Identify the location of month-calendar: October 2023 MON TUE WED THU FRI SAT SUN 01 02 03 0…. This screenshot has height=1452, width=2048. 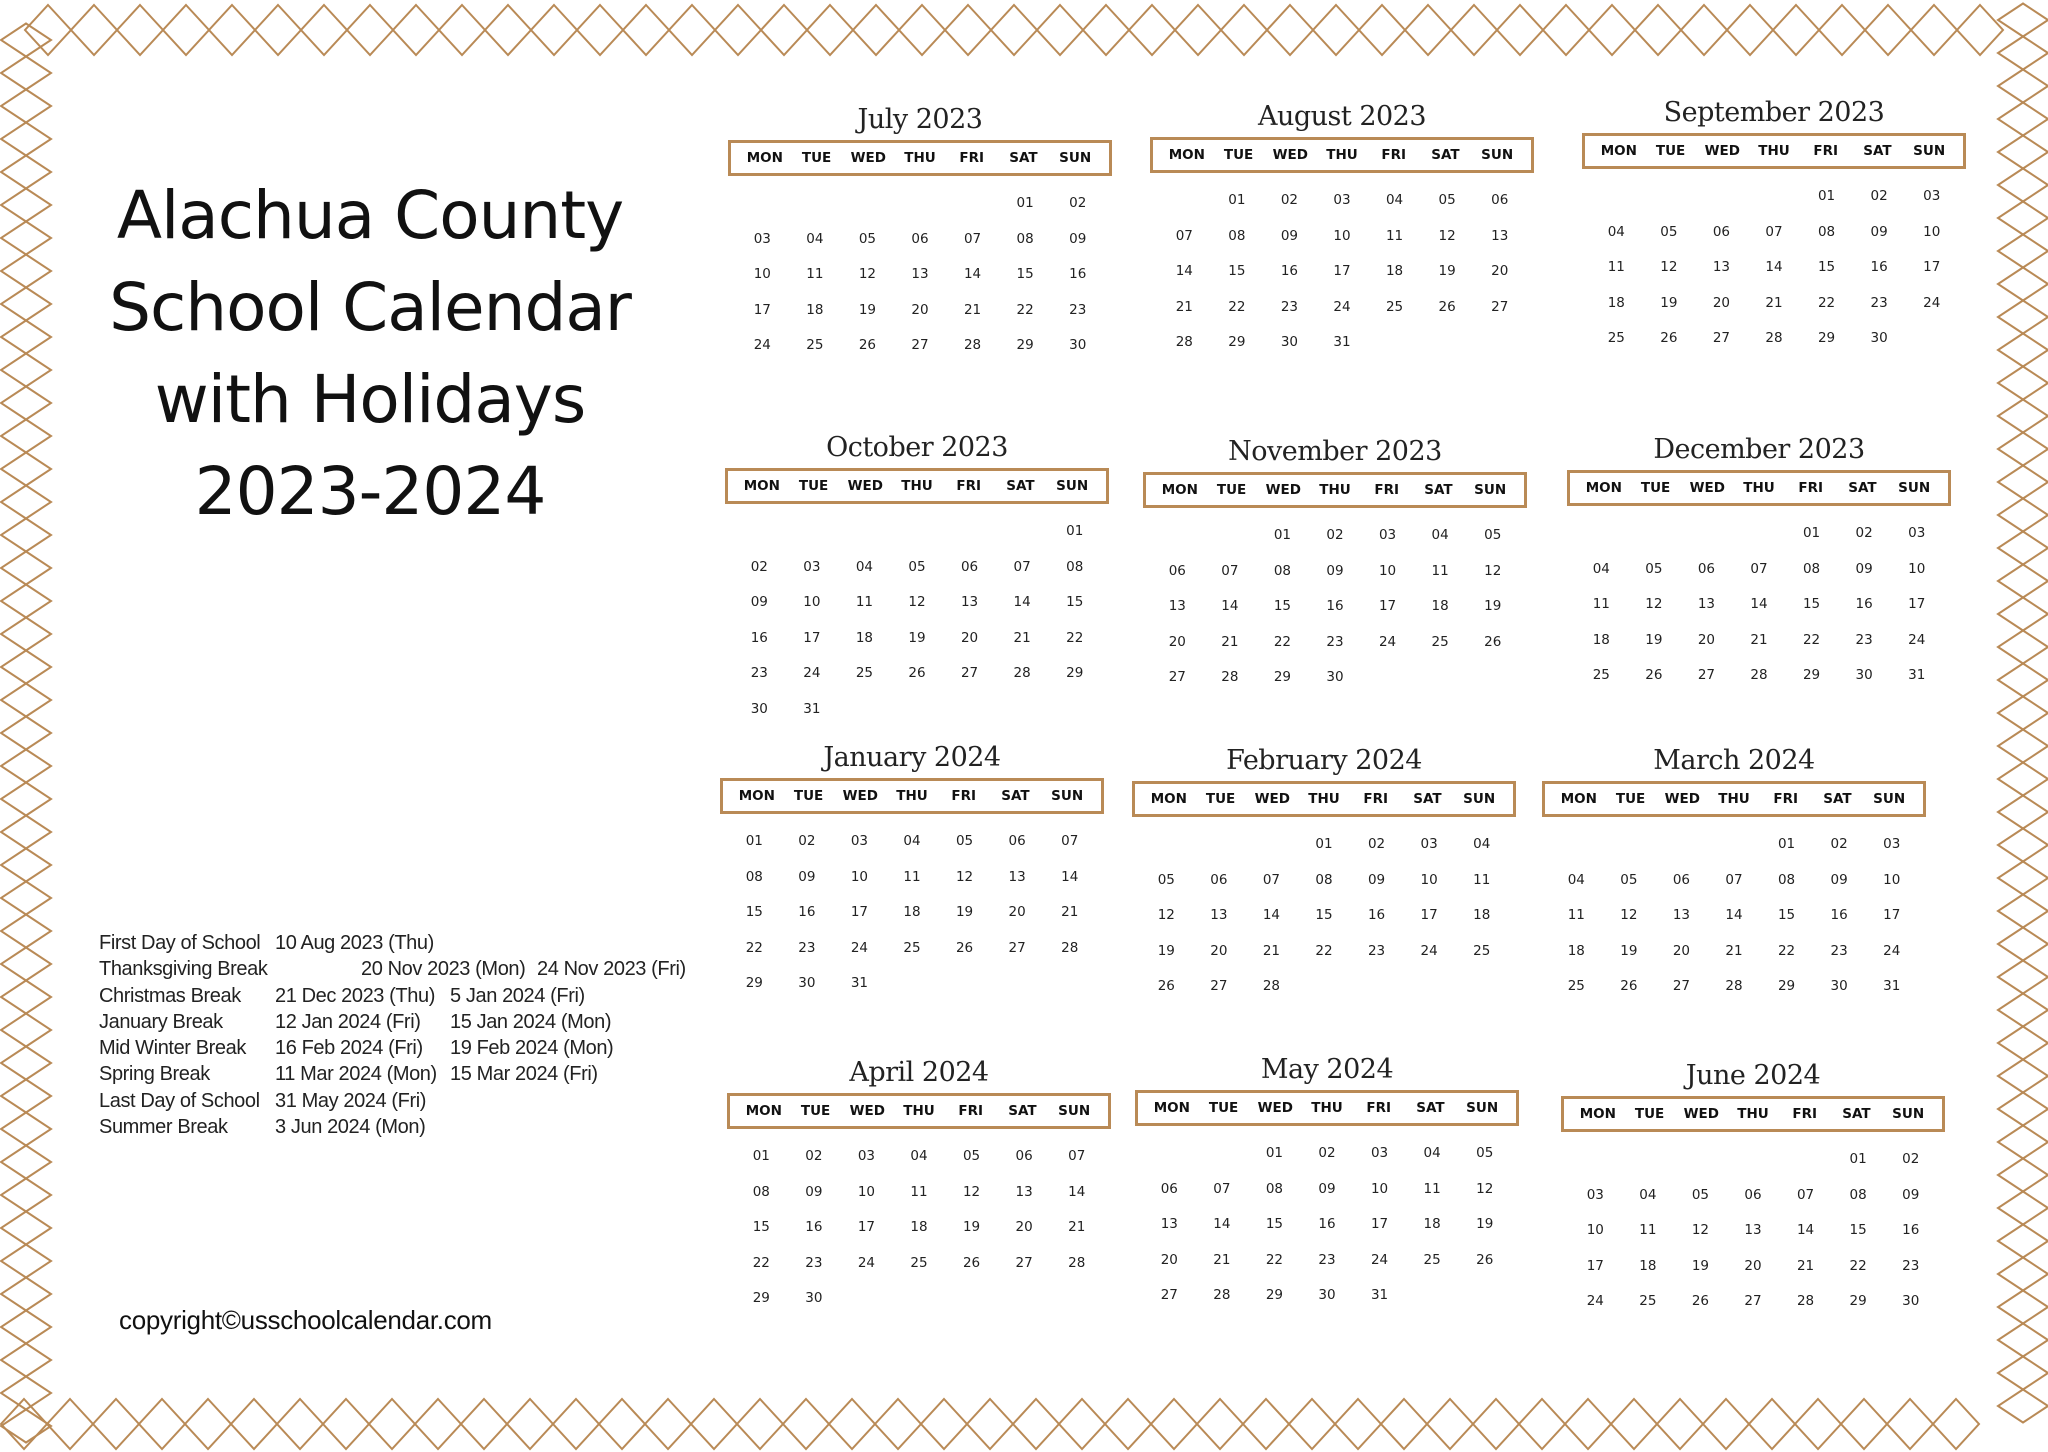
(917, 578).